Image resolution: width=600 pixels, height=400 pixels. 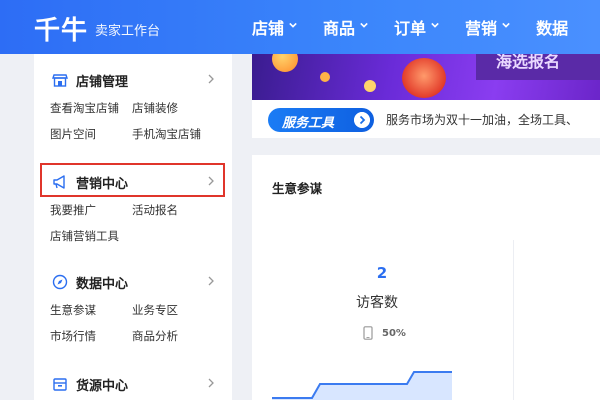 I want to click on sidebar-section-header: 货源中心, so click(x=133, y=384).